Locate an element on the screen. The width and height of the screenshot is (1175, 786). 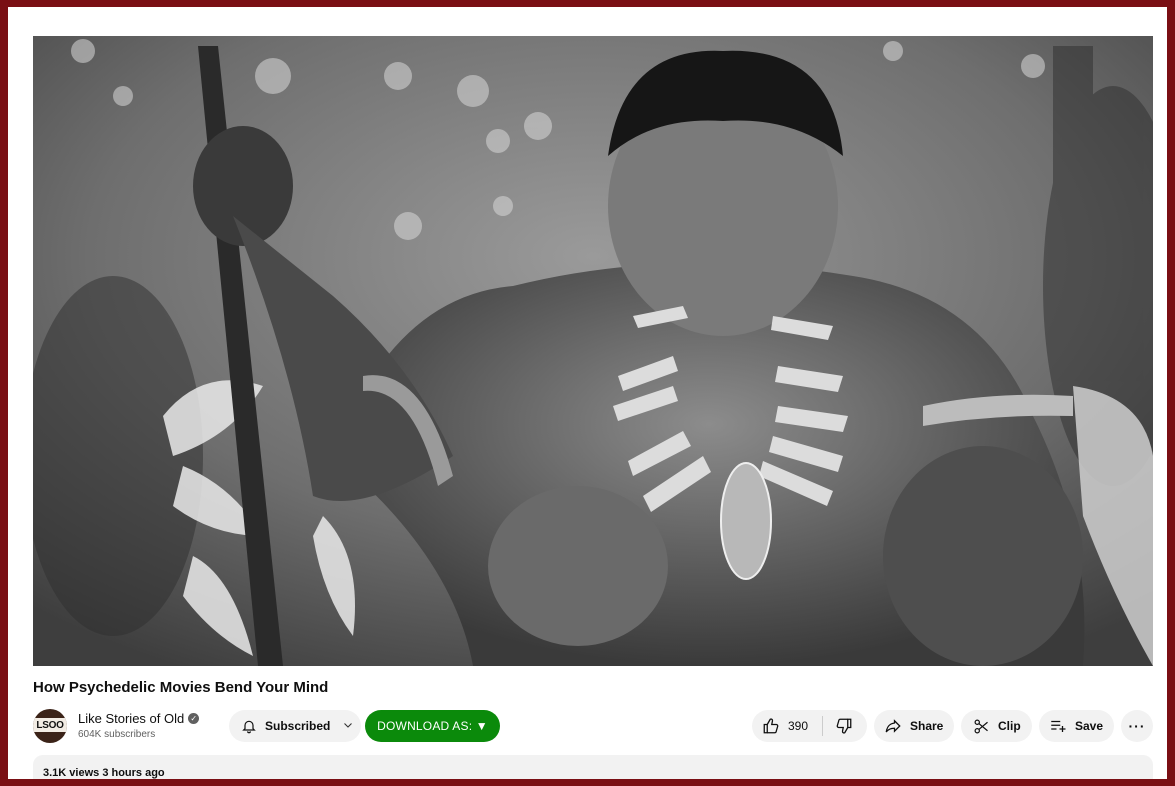
share-button: Share is located at coordinates (914, 726).